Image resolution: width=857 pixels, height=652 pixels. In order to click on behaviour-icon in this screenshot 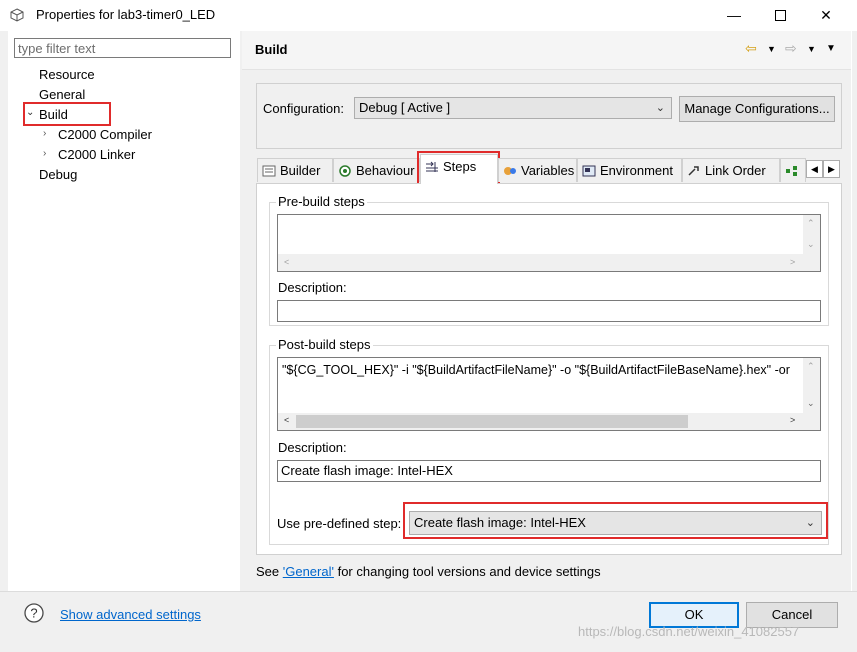, I will do `click(345, 171)`.